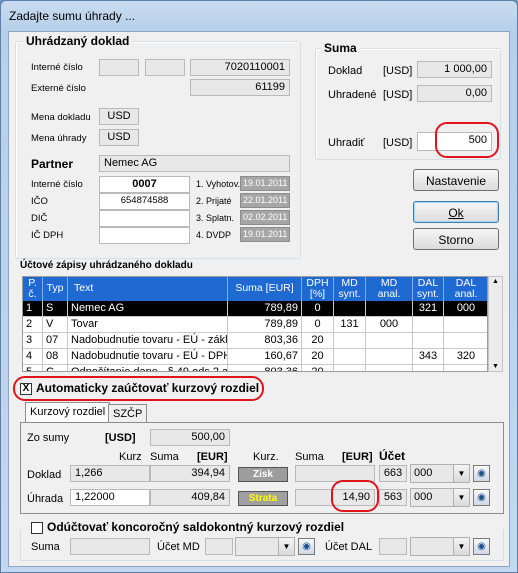 This screenshot has height=573, width=518. I want to click on col-header-dph: DPH [%], so click(318, 289).